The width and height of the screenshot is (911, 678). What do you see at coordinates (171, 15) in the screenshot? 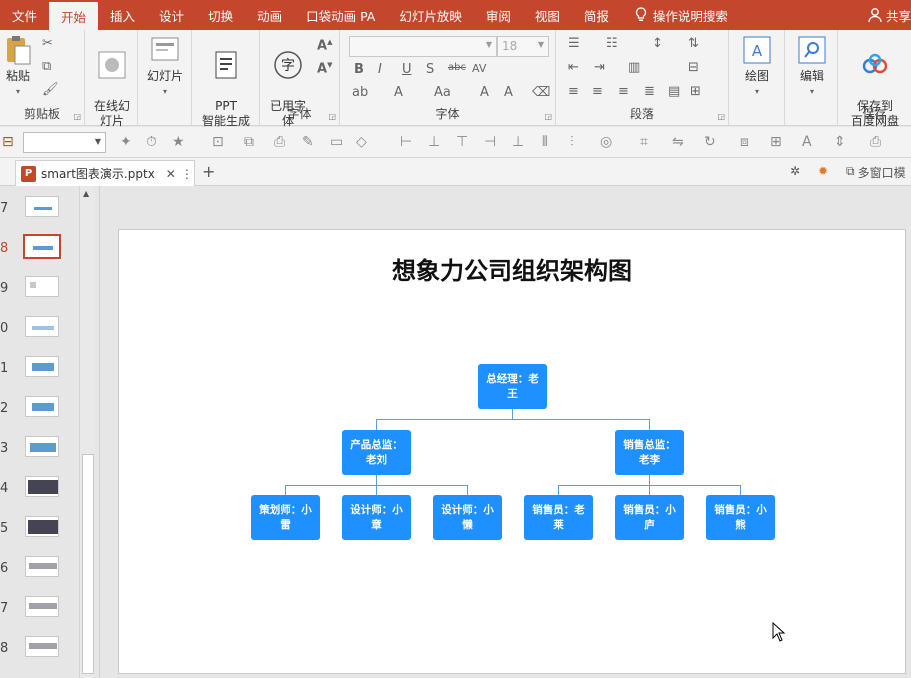
I see `tab-design: 设计` at bounding box center [171, 15].